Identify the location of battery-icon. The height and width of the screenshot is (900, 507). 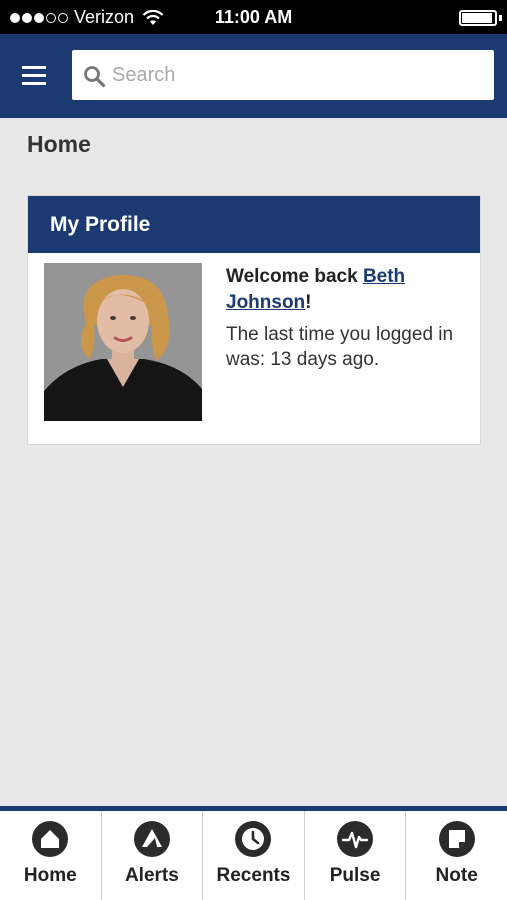
(478, 18).